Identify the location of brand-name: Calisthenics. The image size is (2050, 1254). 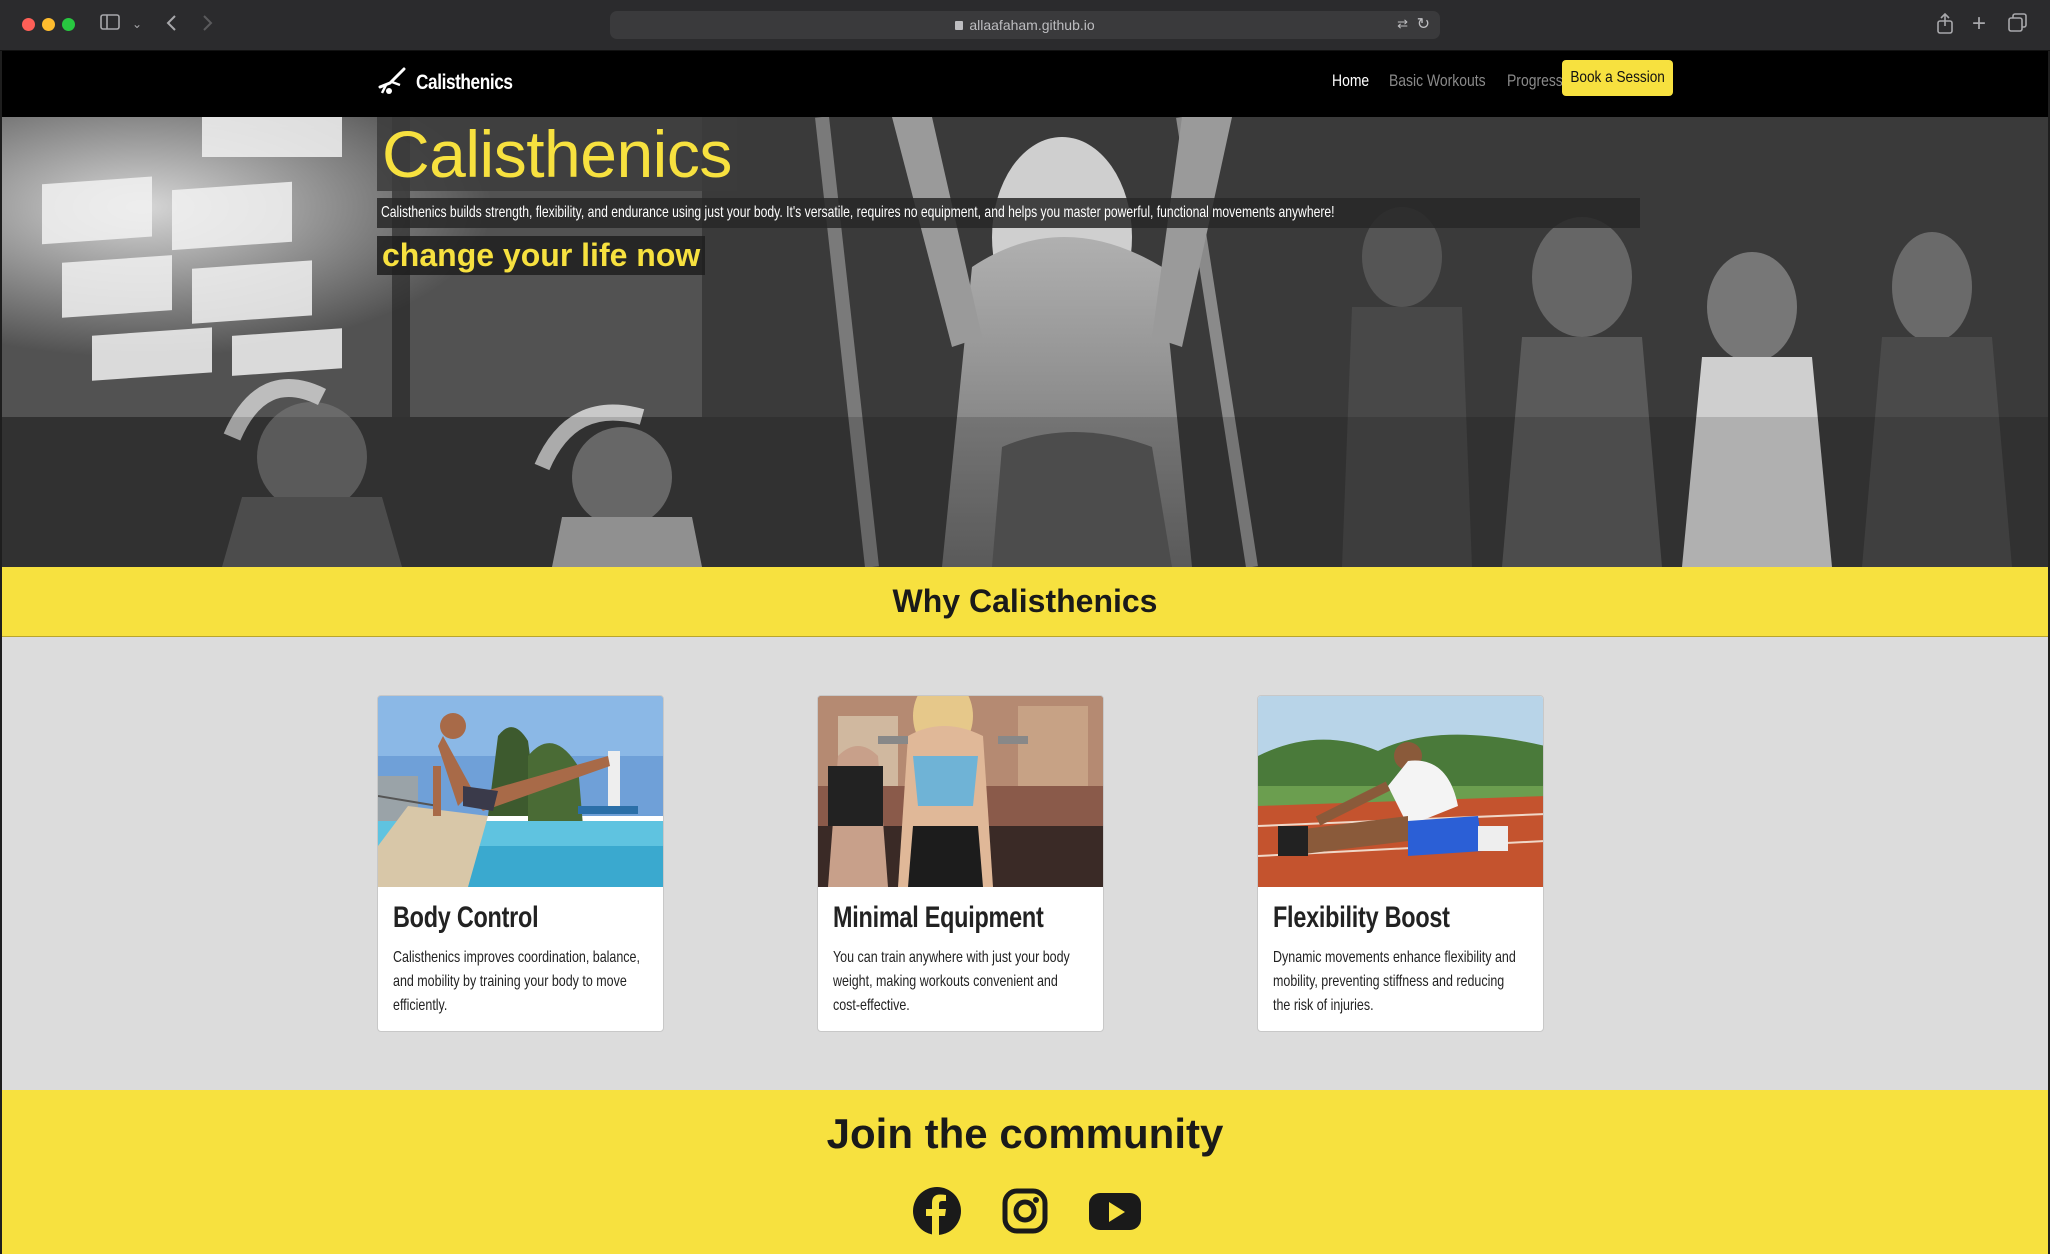
(464, 82).